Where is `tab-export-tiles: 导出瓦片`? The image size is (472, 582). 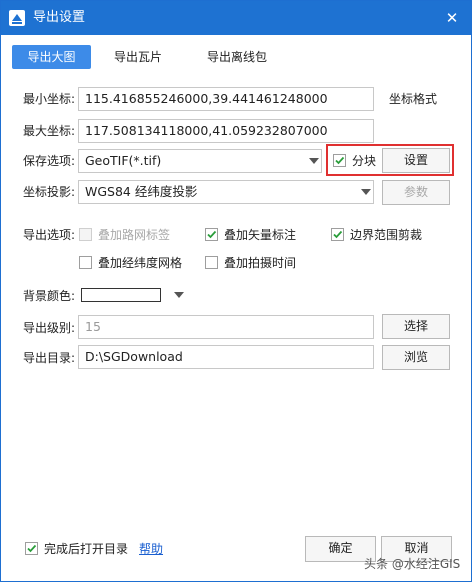
tab-export-tiles: 导出瓦片 is located at coordinates (138, 57).